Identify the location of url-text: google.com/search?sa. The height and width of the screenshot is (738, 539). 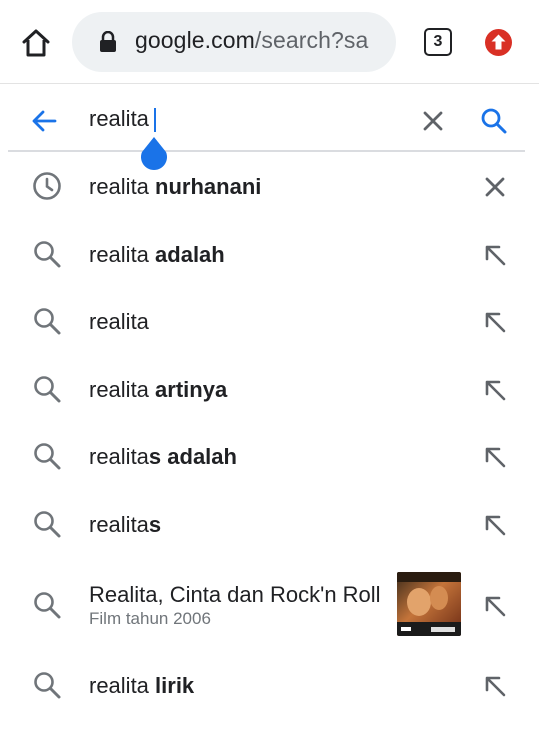
(251, 40).